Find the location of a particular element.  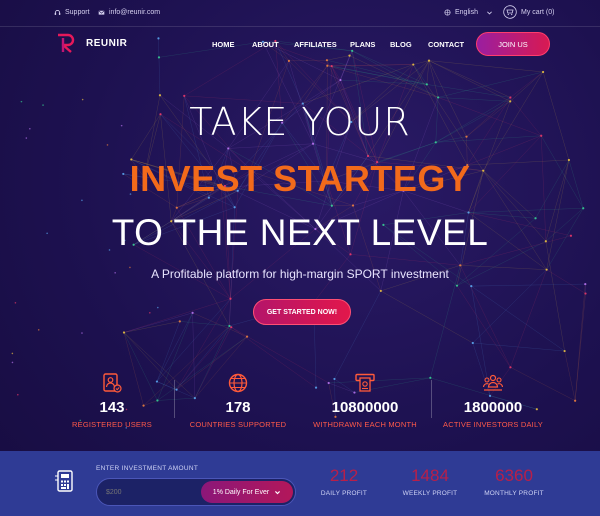

nav-contact: CONTACT is located at coordinates (446, 44).